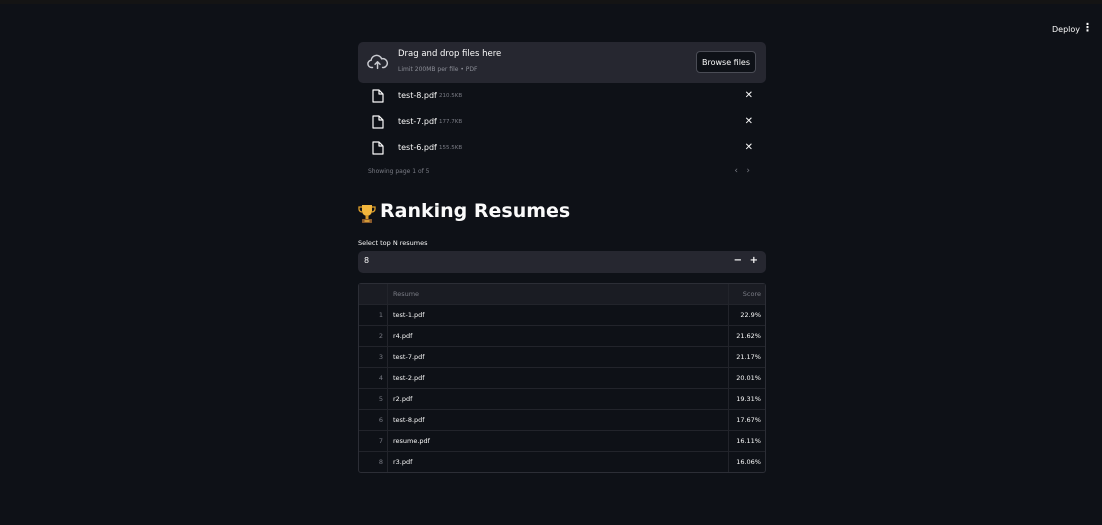 The width and height of the screenshot is (1102, 525). Describe the element at coordinates (373, 420) in the screenshot. I see `row-index: 6` at that location.